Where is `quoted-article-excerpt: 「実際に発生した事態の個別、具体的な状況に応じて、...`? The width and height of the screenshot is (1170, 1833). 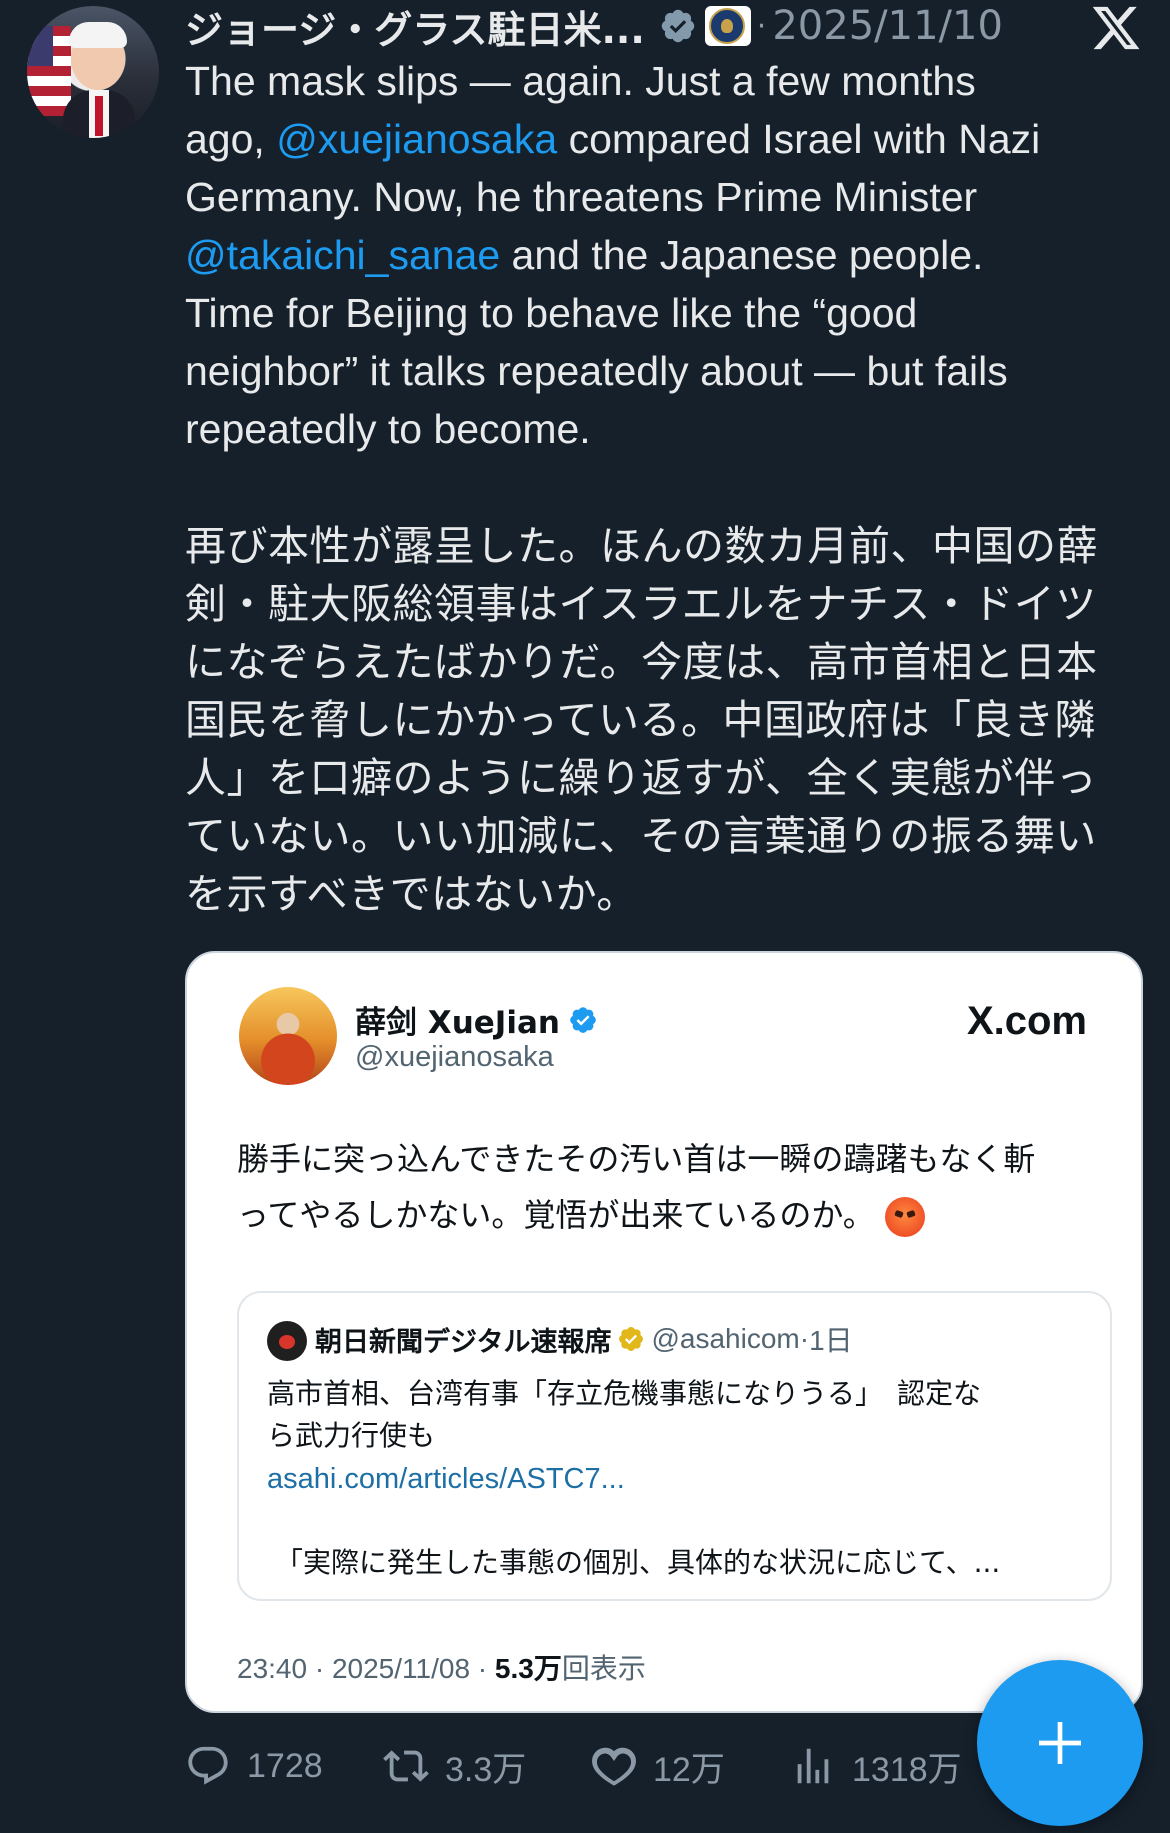 quoted-article-excerpt: 「実際に発生した事態の個別、具体的な状況に応じて、... is located at coordinates (638, 1562).